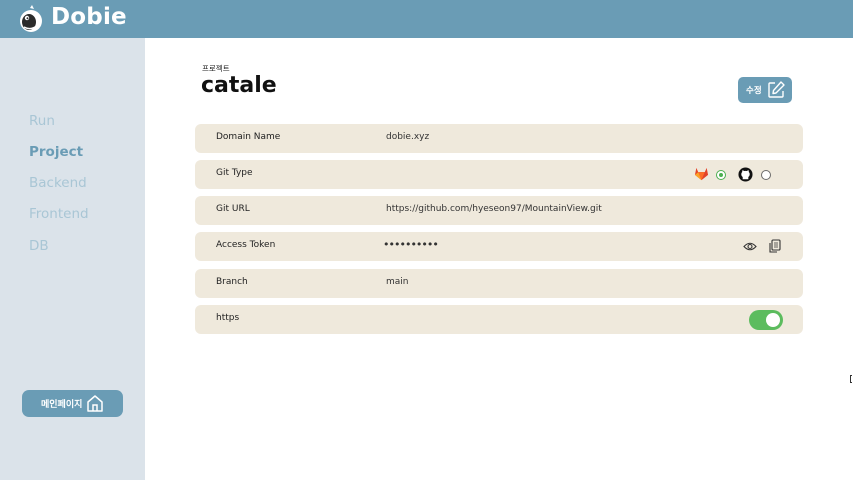 This screenshot has height=480, width=853. I want to click on brand-name: Dobie, so click(89, 17).